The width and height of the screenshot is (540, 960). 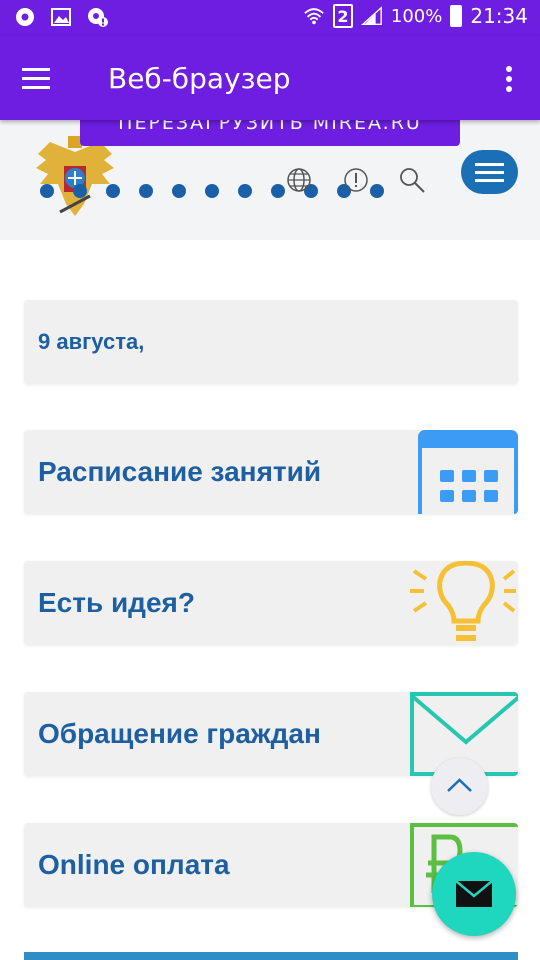 I want to click on mail-icon, so click(x=474, y=893).